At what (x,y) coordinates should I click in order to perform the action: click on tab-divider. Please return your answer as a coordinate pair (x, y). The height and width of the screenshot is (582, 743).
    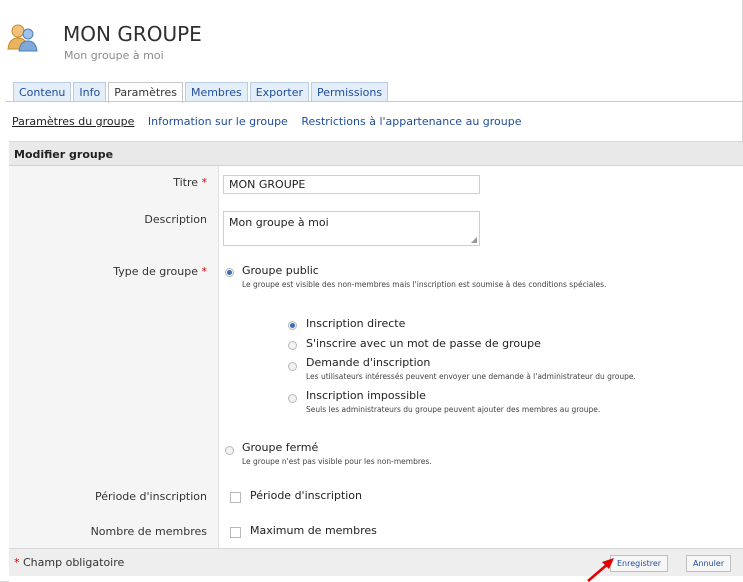
    Looking at the image, I should click on (374, 101).